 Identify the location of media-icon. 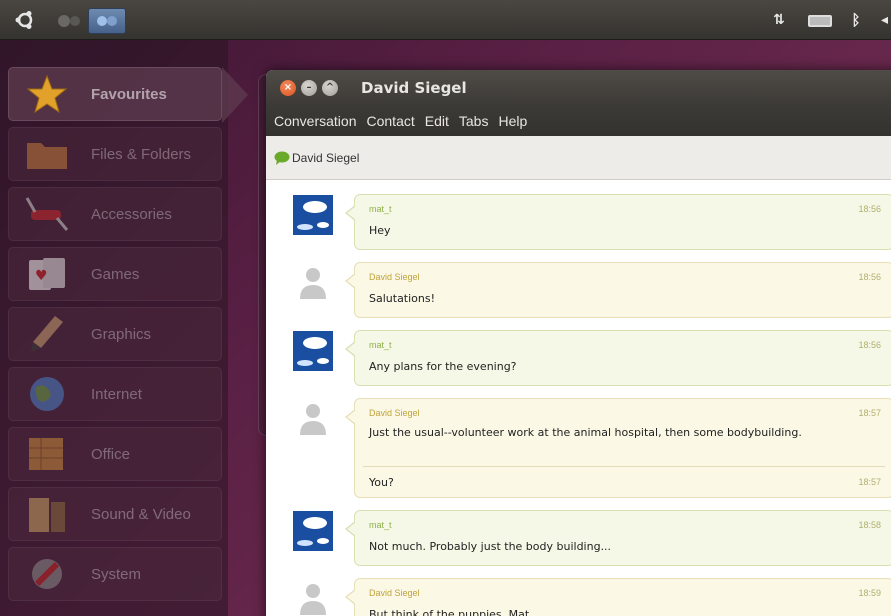
(47, 514).